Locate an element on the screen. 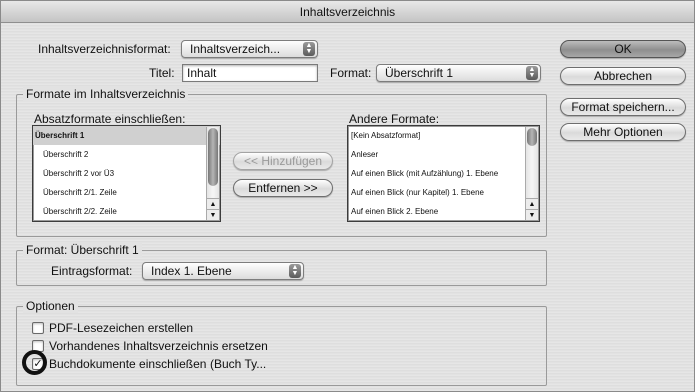 The width and height of the screenshot is (695, 392). more-options-button: Mehr Optionen is located at coordinates (623, 132).